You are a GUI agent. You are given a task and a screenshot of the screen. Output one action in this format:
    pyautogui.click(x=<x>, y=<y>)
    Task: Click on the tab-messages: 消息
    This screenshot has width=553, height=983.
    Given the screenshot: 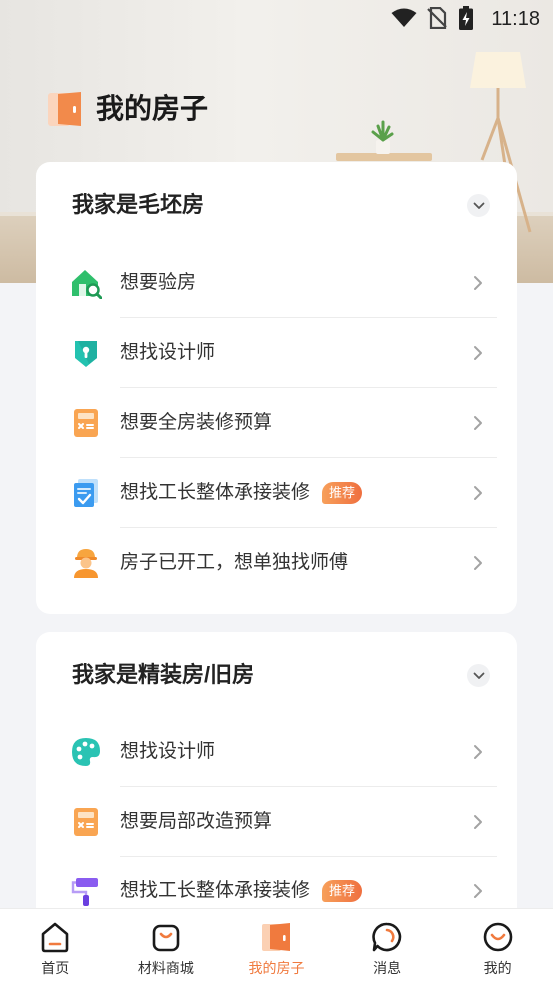 What is the action you would take?
    pyautogui.click(x=387, y=946)
    